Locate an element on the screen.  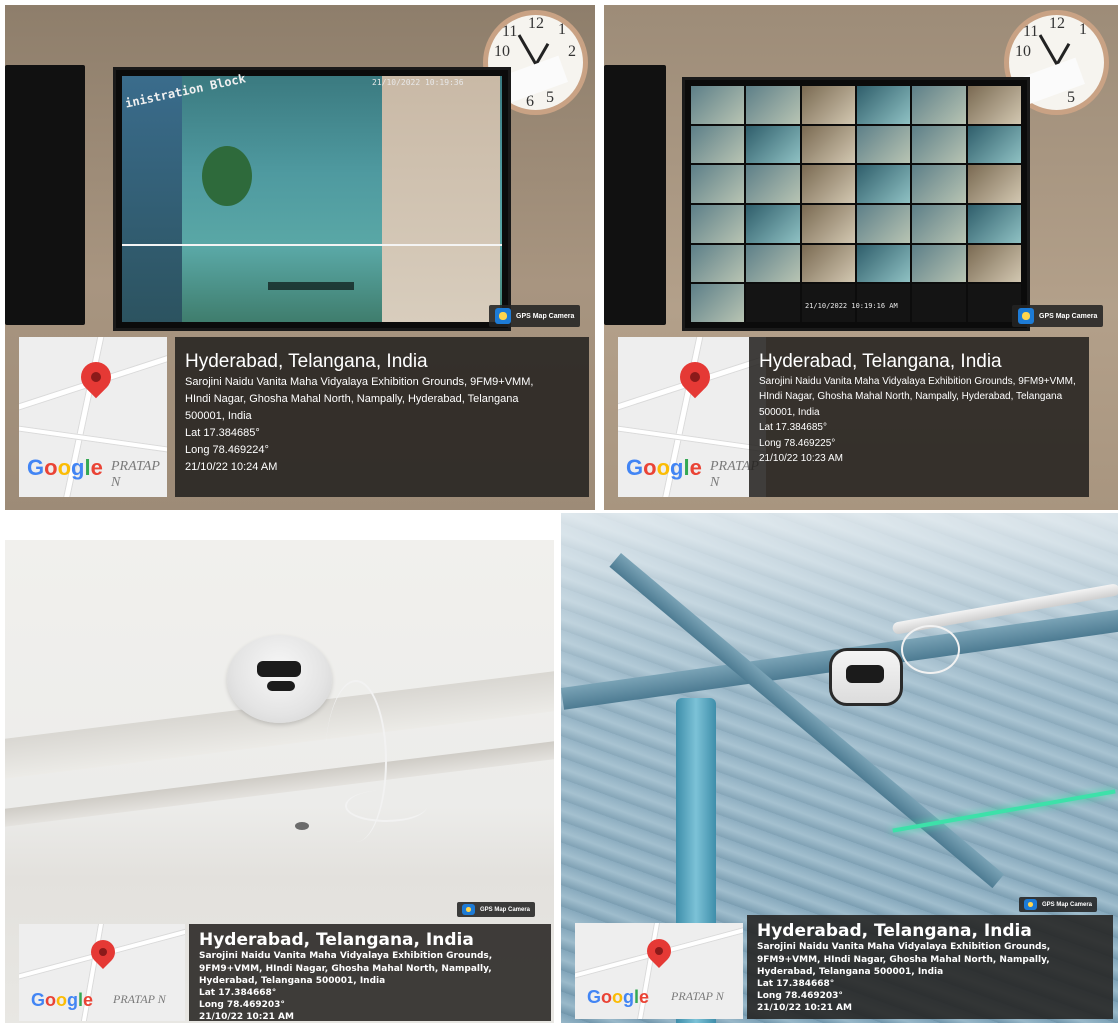
playback-toolbar is located at coordinates (311, 286).